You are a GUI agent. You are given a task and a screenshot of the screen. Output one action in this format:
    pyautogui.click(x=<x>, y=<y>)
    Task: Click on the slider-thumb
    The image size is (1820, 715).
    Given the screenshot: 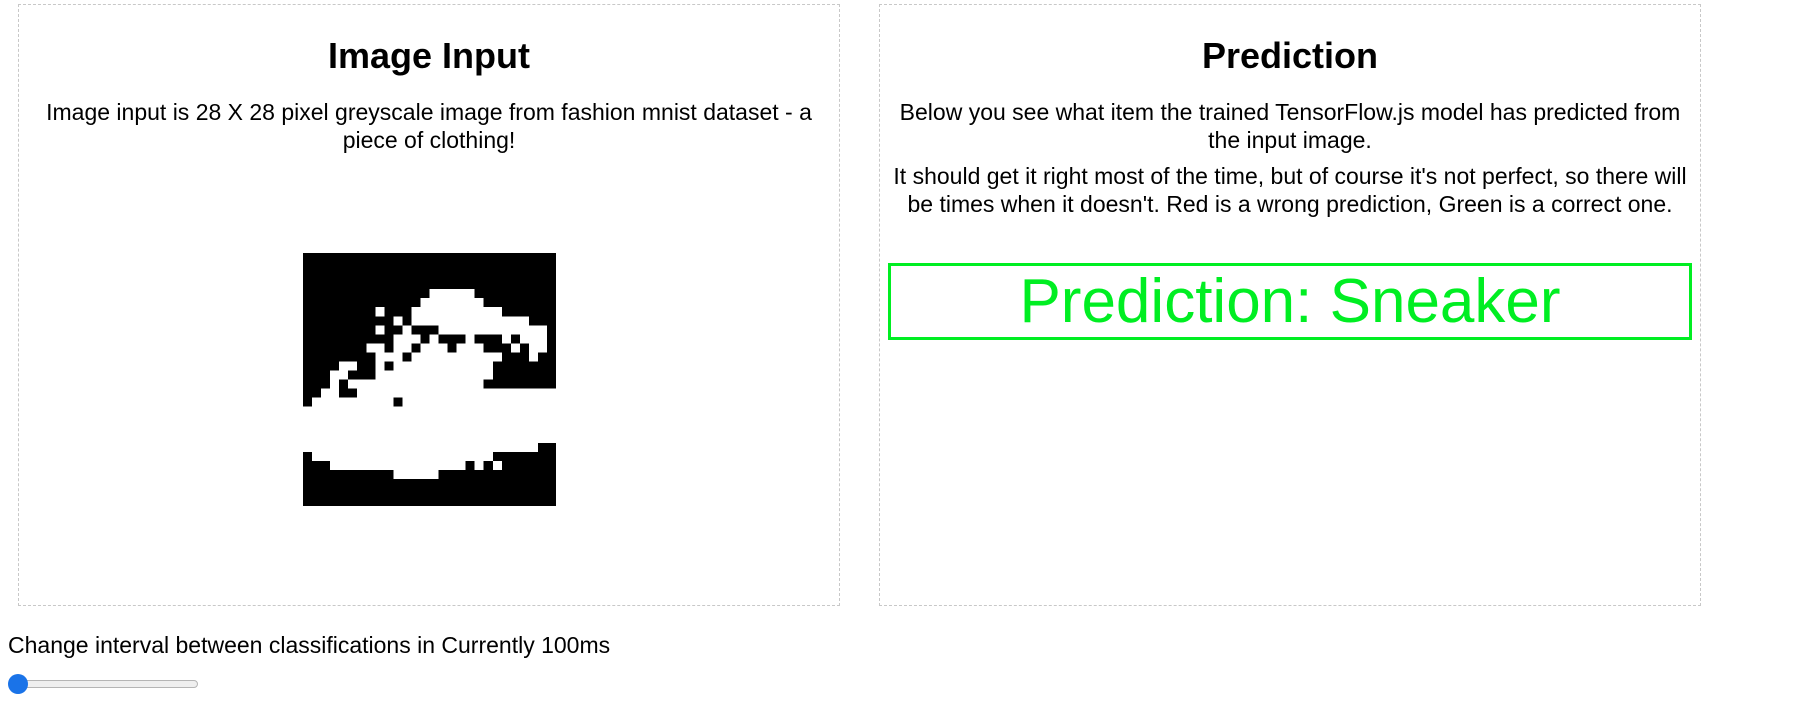 What is the action you would take?
    pyautogui.click(x=18, y=684)
    